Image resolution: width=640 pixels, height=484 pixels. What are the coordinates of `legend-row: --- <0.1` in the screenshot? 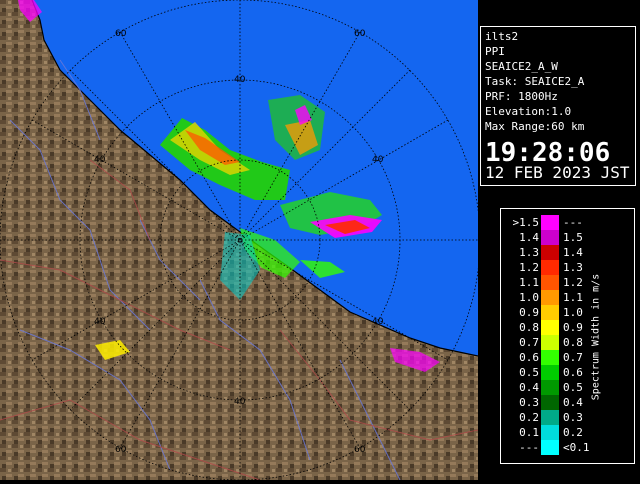 It's located at (567, 447).